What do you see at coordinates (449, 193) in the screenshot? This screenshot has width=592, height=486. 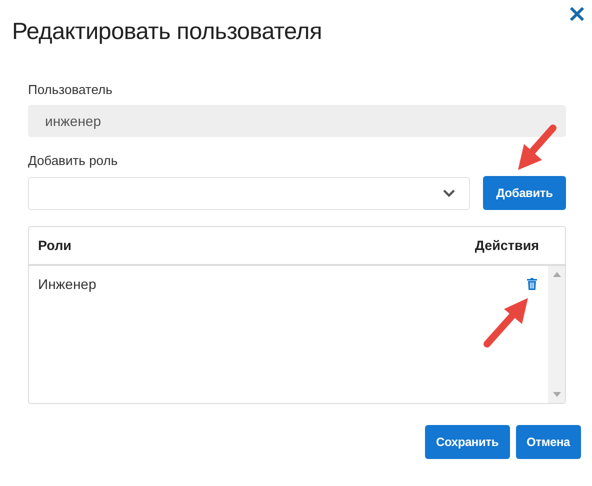 I see `chevron-down-icon` at bounding box center [449, 193].